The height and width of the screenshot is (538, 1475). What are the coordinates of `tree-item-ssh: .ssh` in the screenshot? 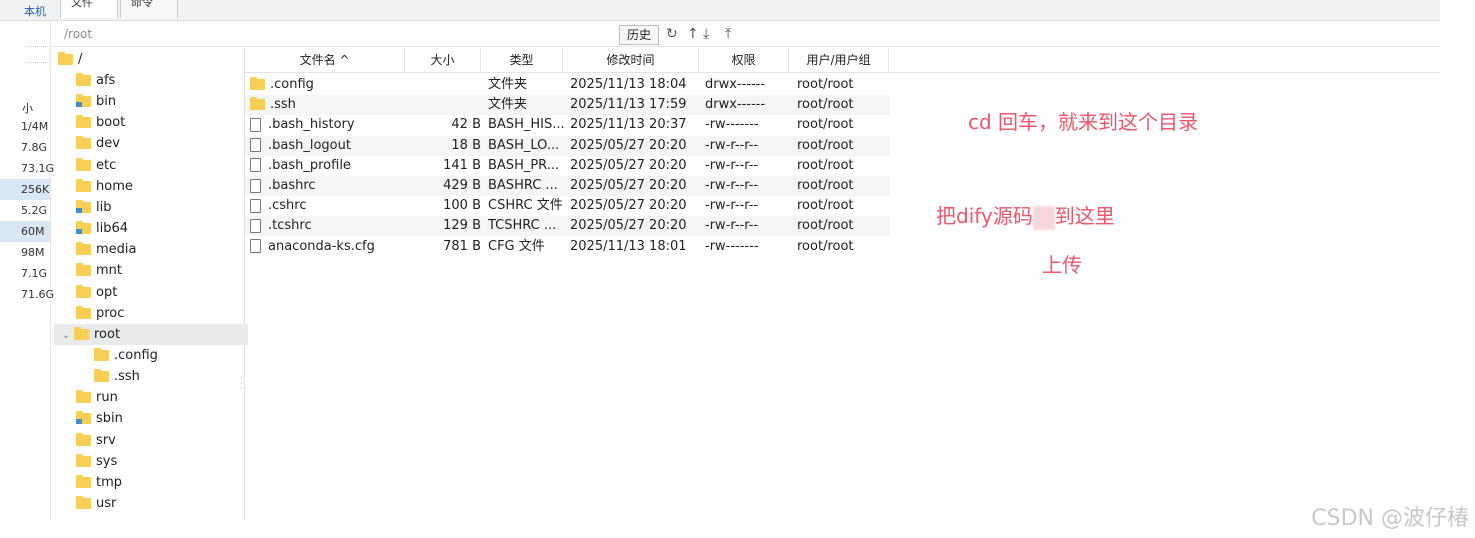 It's located at (117, 376).